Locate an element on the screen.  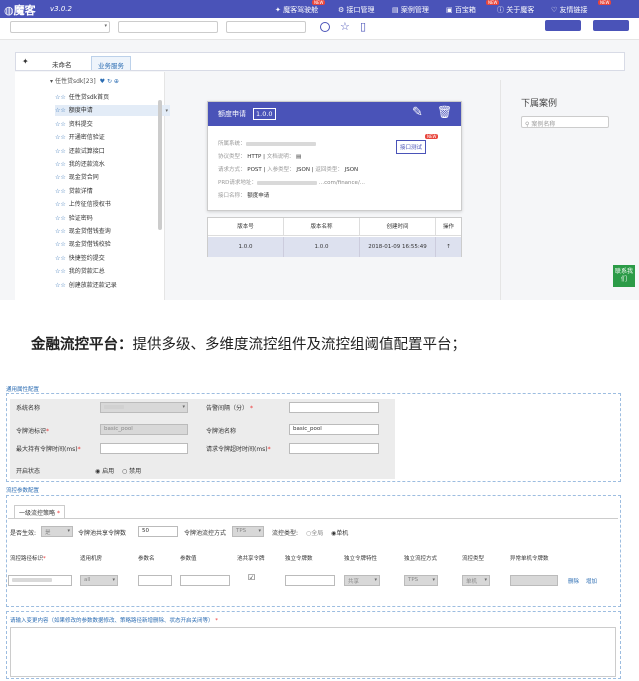
app-logo: ◍魔客 is located at coordinates (20, 10).